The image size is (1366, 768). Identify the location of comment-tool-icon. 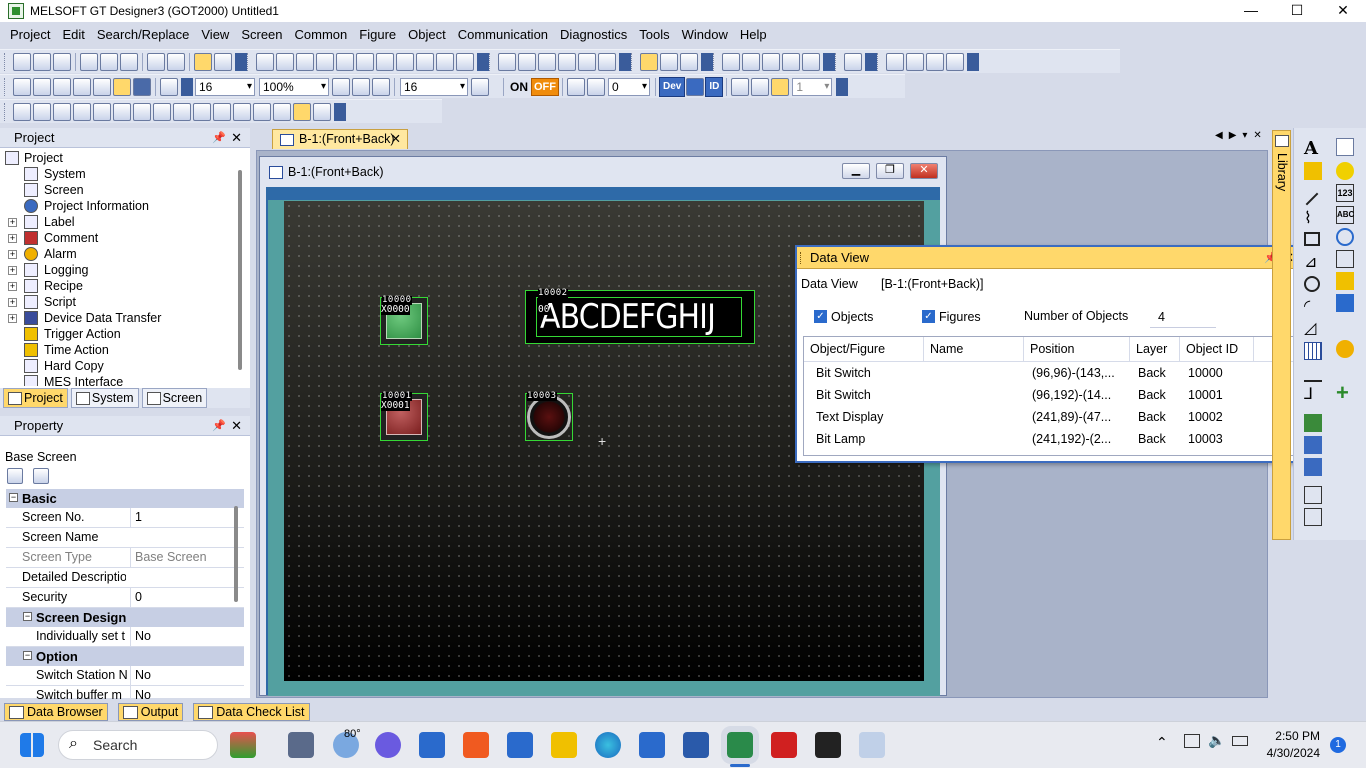
(1313, 171).